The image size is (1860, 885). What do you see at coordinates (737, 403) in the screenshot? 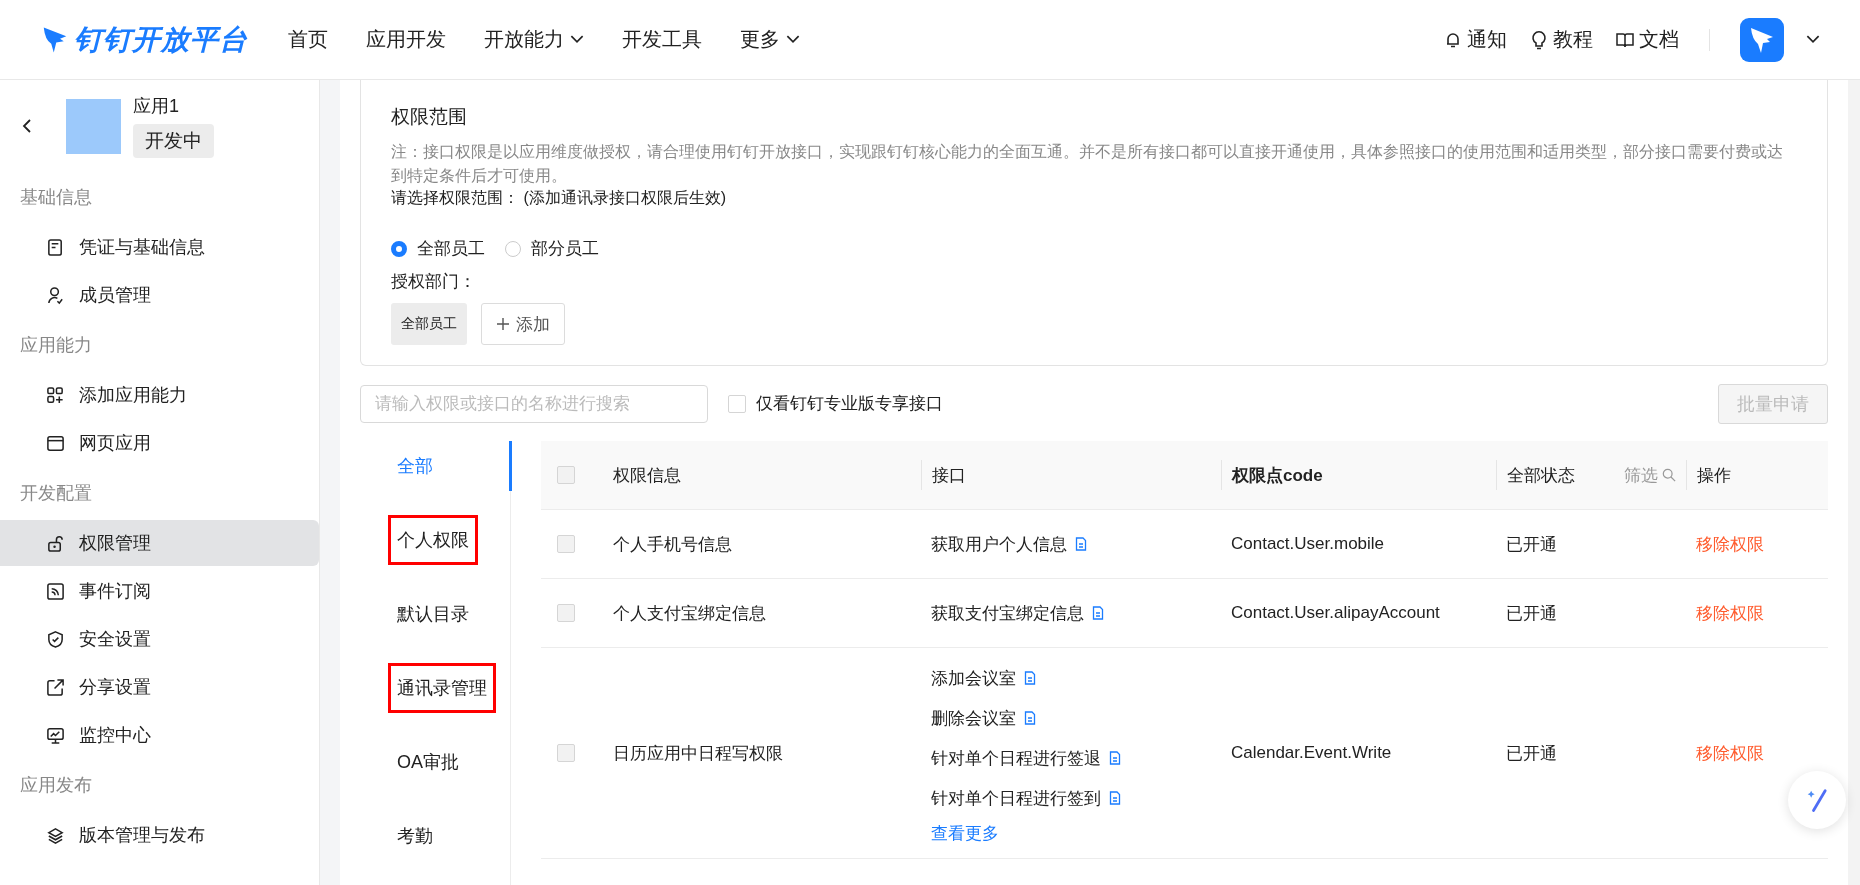
I see `checkbox` at bounding box center [737, 403].